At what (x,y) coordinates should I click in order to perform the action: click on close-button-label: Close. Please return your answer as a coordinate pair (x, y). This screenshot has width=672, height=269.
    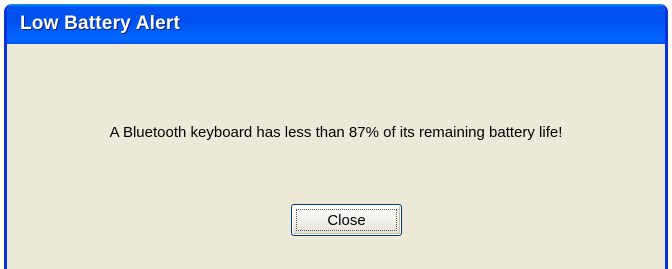
    Looking at the image, I should click on (346, 220).